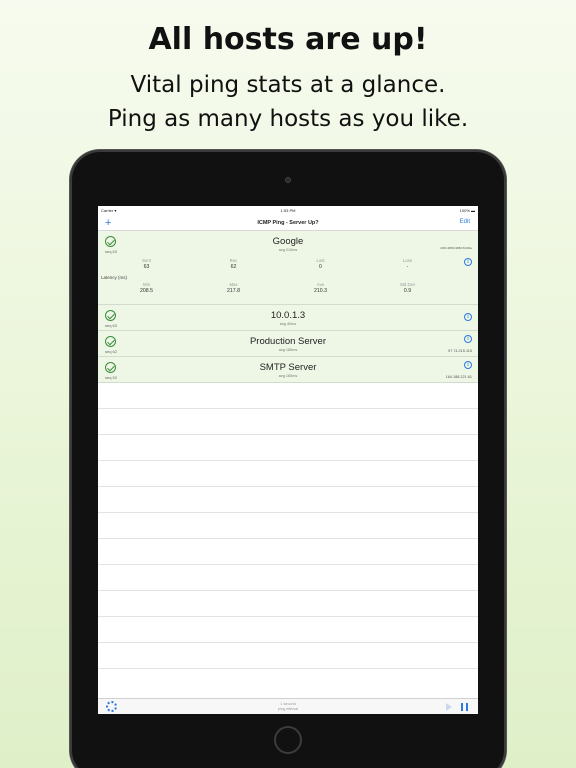  What do you see at coordinates (320, 264) in the screenshot?
I see `stat-lost: Lost 0` at bounding box center [320, 264].